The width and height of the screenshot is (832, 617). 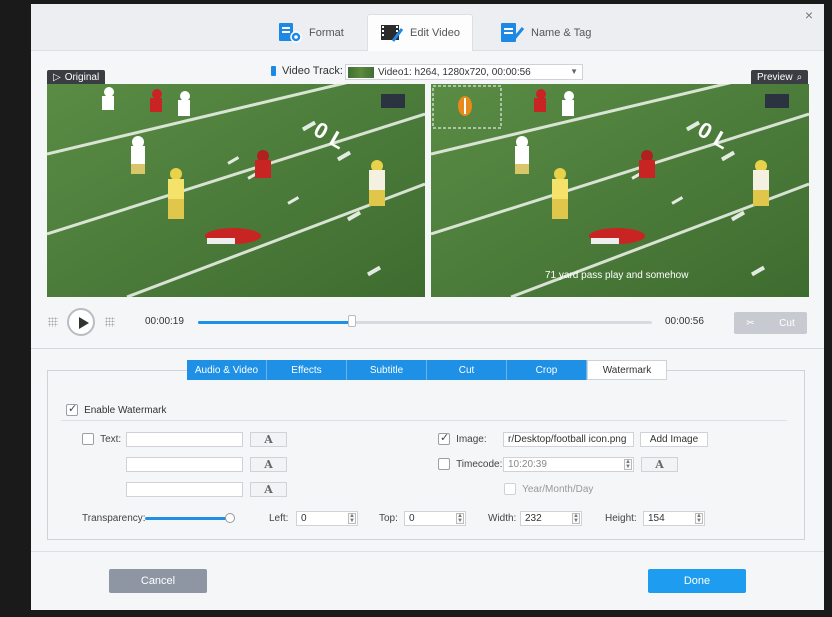 I want to click on subtab-cut: Cut, so click(x=467, y=370).